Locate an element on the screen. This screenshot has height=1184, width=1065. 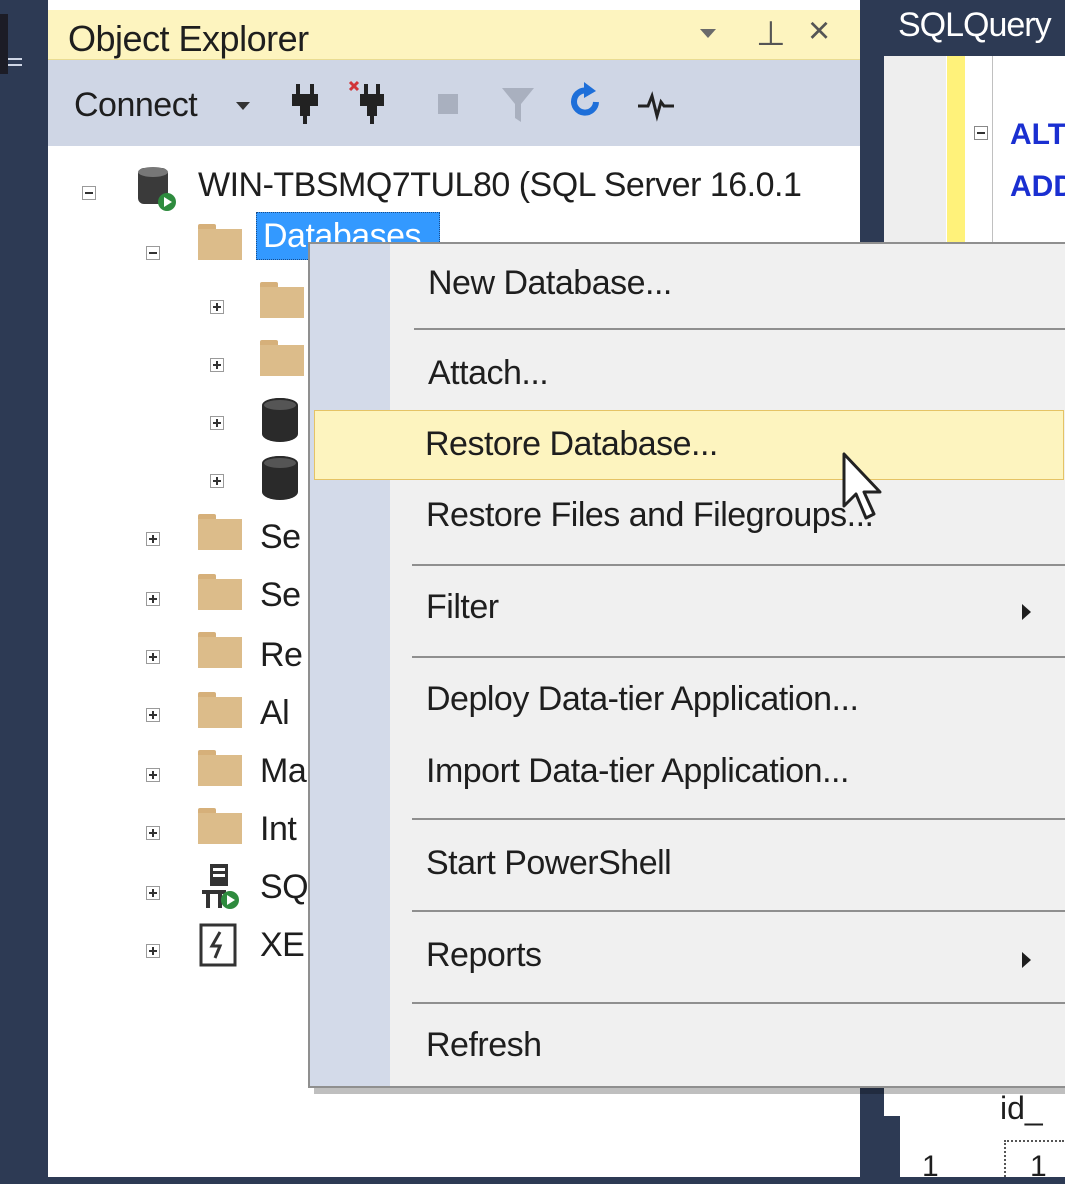
connect-dropdown-icon is located at coordinates (243, 106).